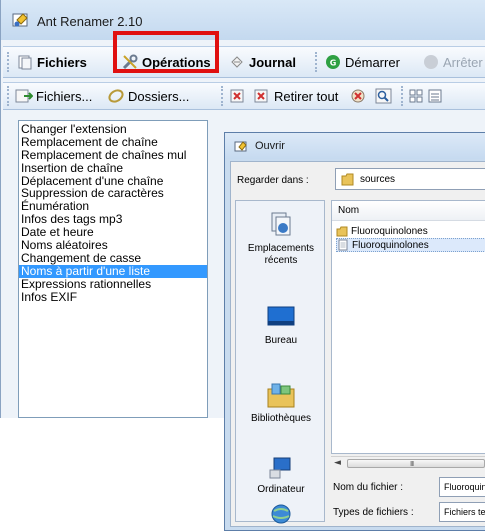  What do you see at coordinates (281, 418) in the screenshot?
I see `place-libraries-label: Bibliothèques` at bounding box center [281, 418].